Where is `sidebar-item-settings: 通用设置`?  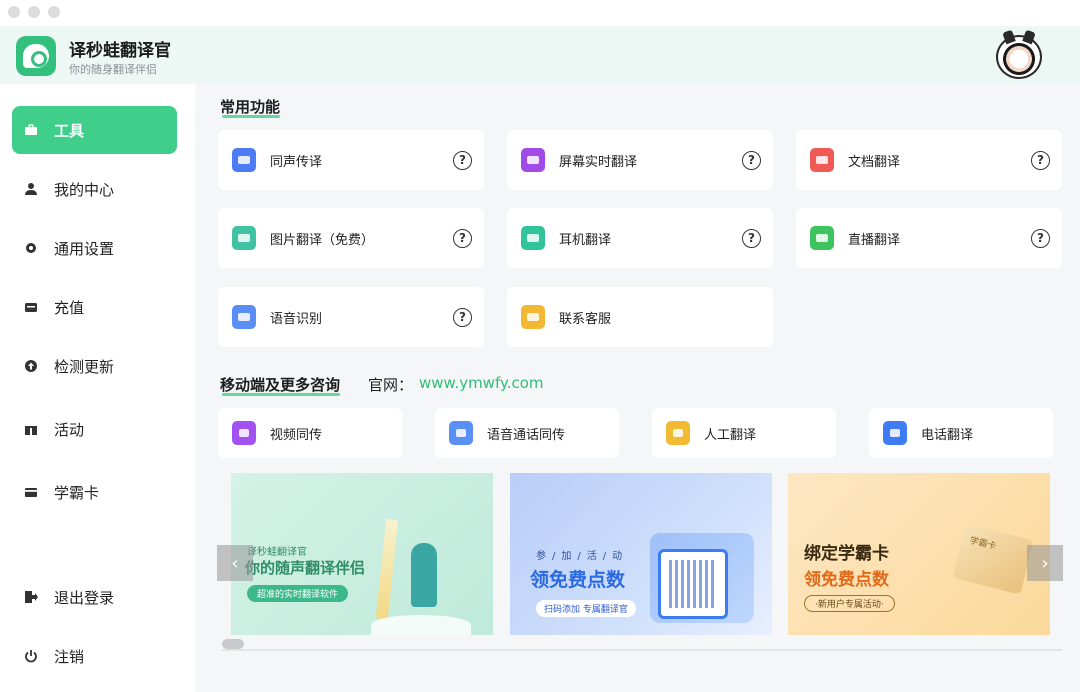 sidebar-item-settings: 通用设置 is located at coordinates (94, 248).